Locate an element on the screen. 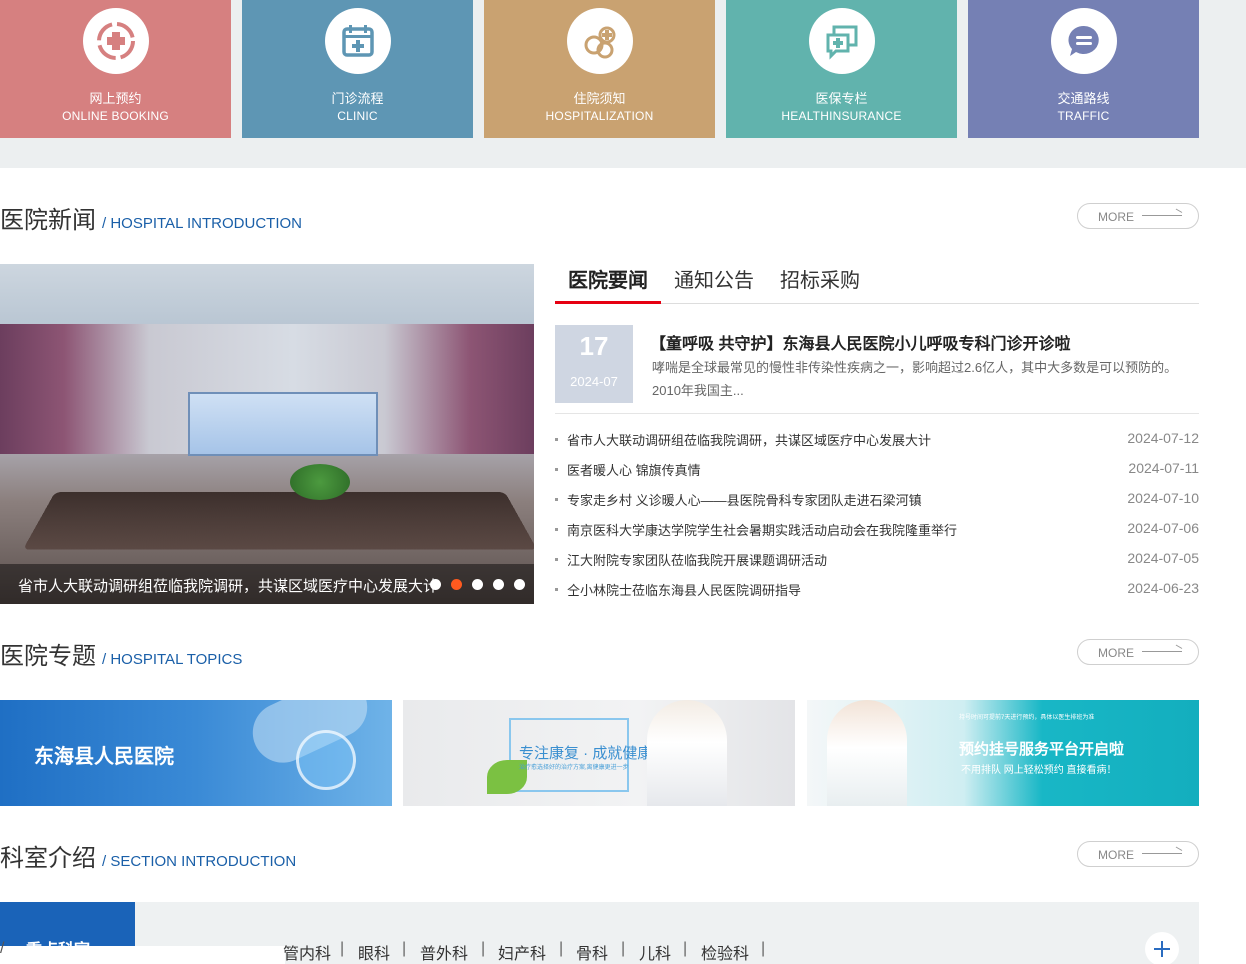  department-cut-text: / is located at coordinates (2, 948).